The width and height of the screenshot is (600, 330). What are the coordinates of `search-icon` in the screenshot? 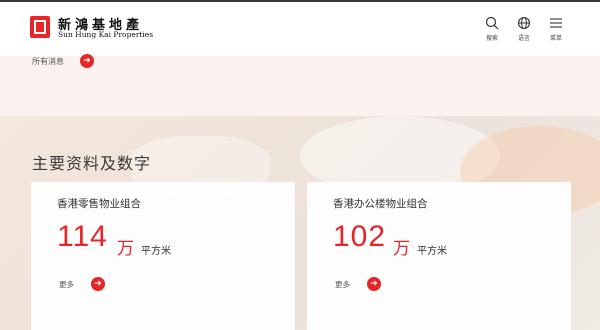 It's located at (492, 23).